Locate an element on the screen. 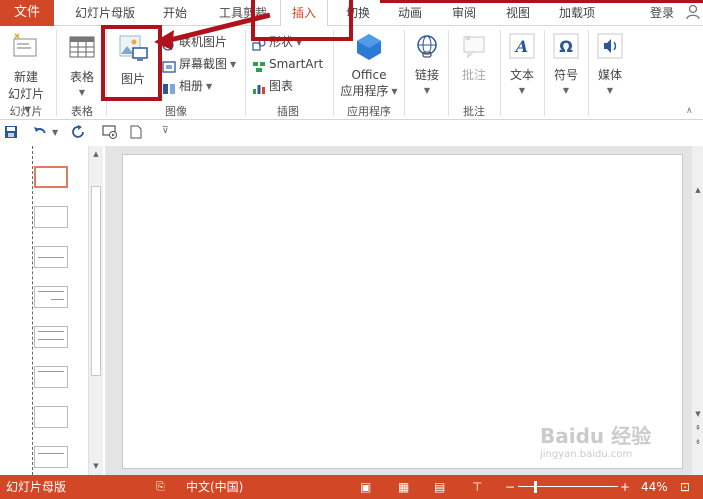 The image size is (703, 499). media-dropdown-caret: ▼ is located at coordinates (610, 90).